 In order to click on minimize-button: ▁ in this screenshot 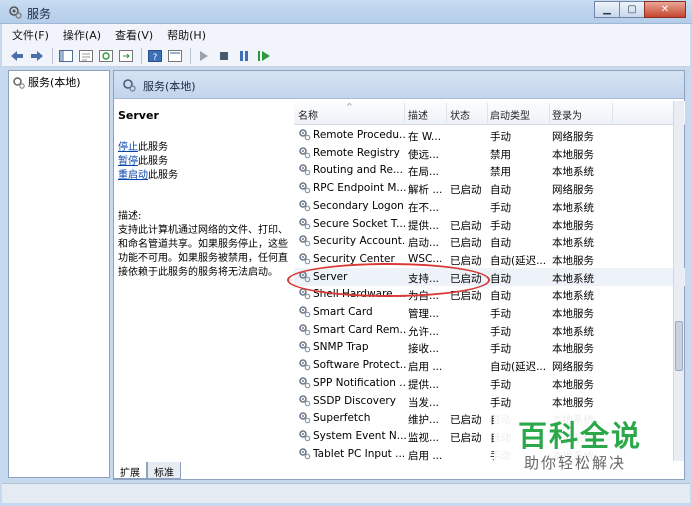, I will do `click(607, 9)`.